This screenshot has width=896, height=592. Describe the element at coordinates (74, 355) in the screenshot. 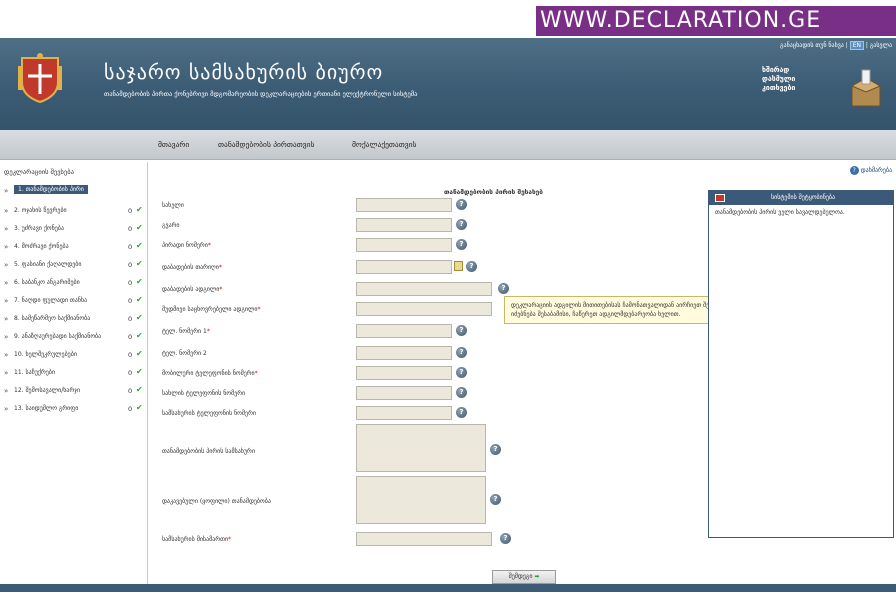

I see `sidebar-item-contracts: » 10. ხელშეკრულებები 0 ✔` at that location.